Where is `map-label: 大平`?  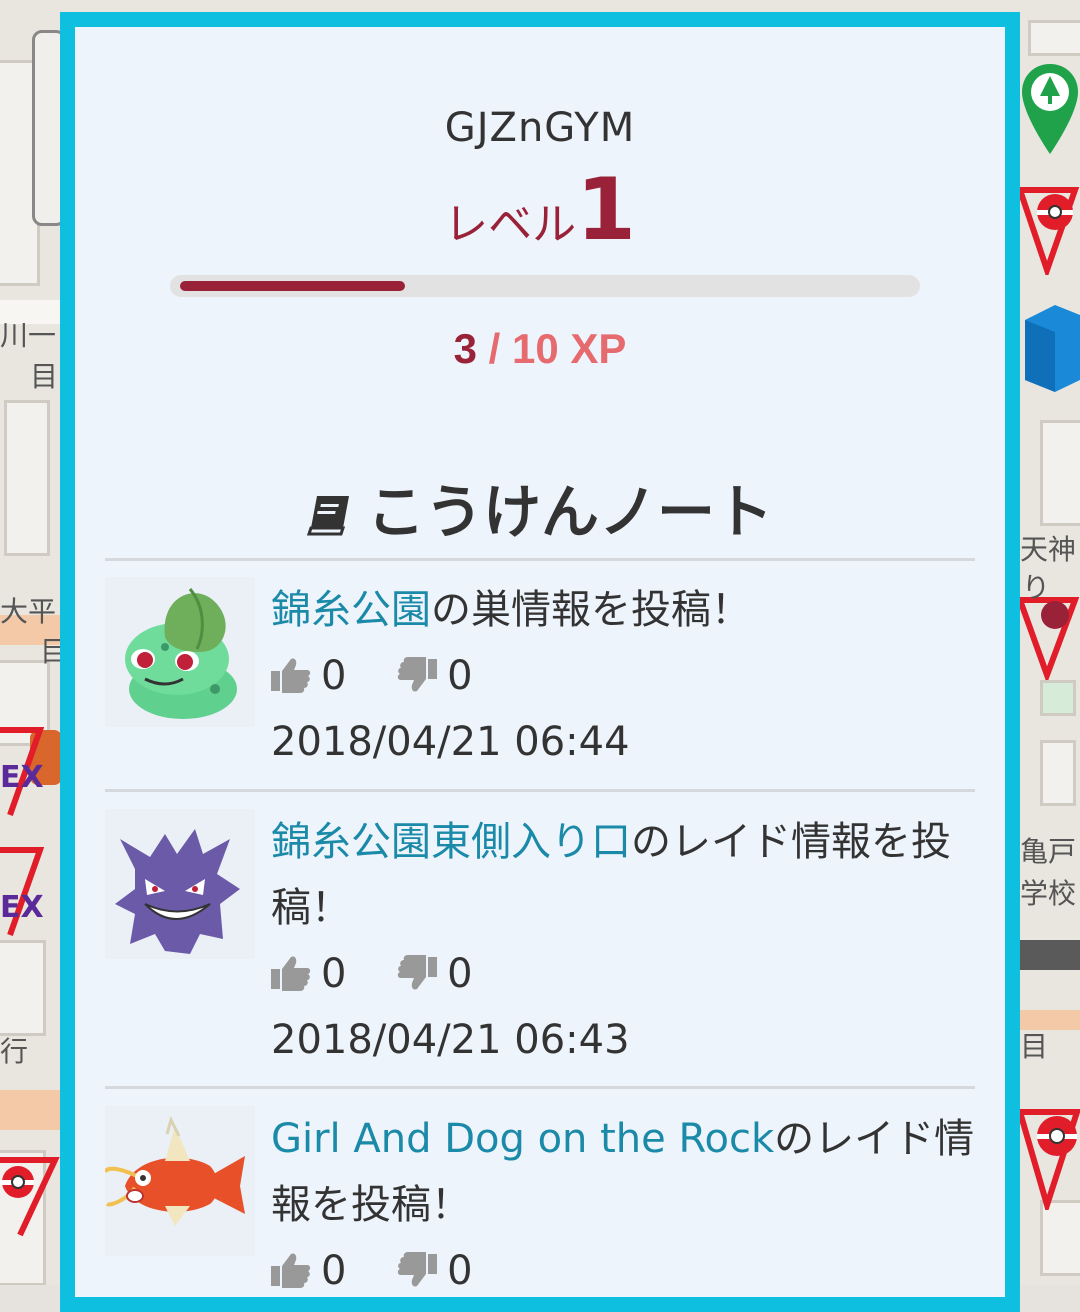 map-label: 大平 is located at coordinates (28, 611).